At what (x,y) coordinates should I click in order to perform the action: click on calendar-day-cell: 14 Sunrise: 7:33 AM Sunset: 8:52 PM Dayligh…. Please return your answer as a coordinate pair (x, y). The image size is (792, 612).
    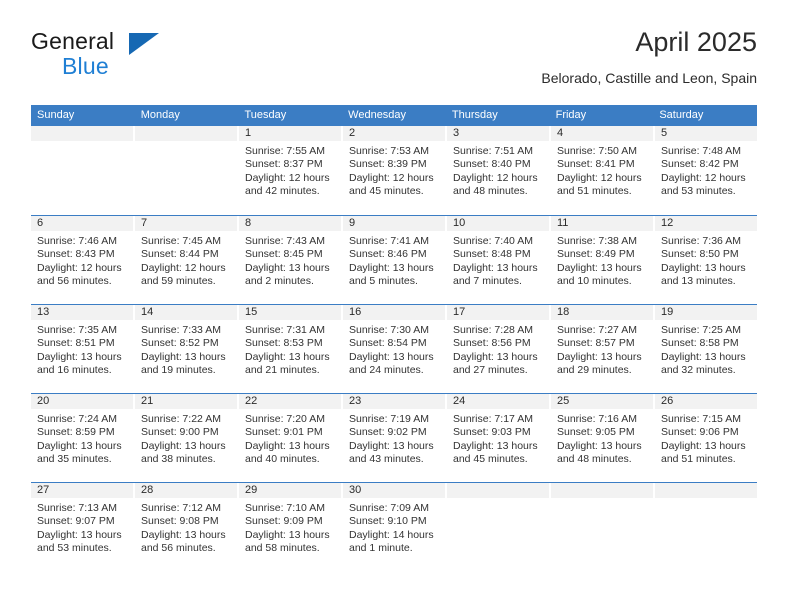
    Looking at the image, I should click on (187, 349).